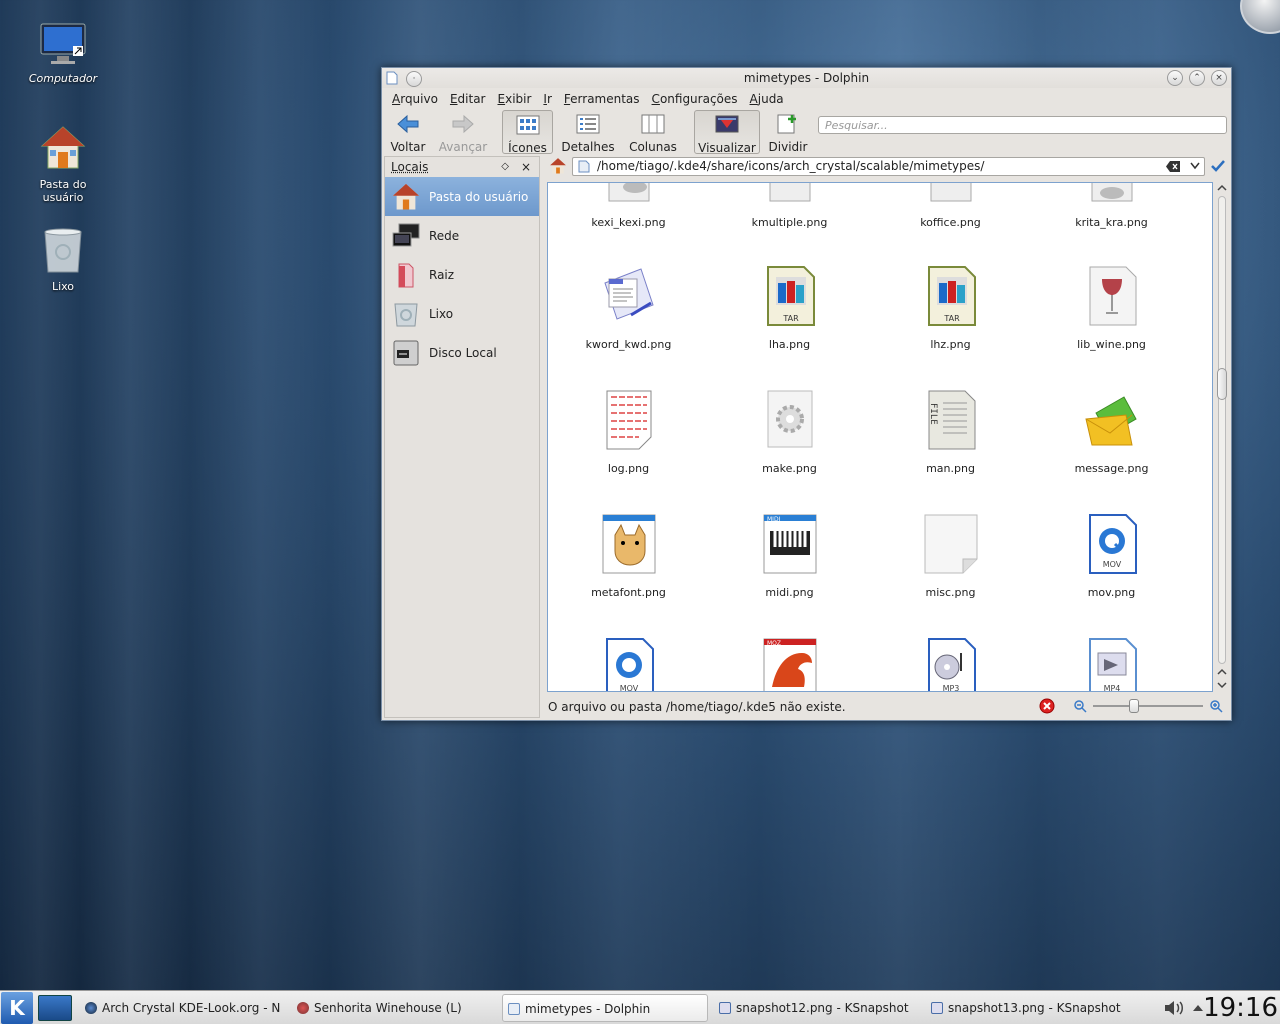  I want to click on forward-label: Avançar, so click(463, 147).